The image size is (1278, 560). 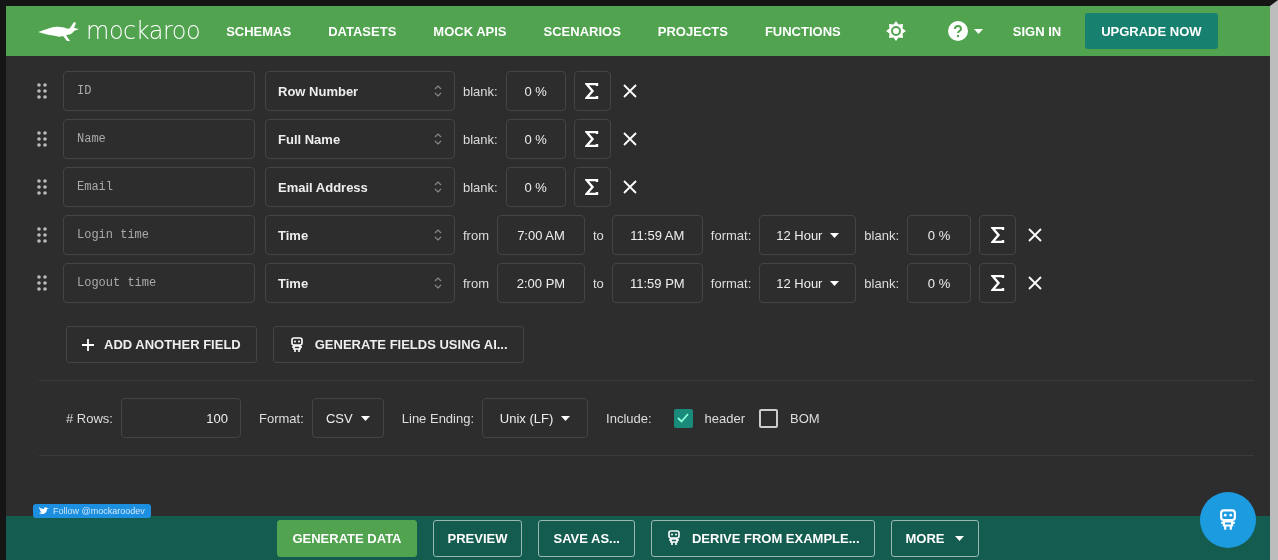 What do you see at coordinates (657, 235) in the screenshot?
I see `to-time-field: 11:59 AM` at bounding box center [657, 235].